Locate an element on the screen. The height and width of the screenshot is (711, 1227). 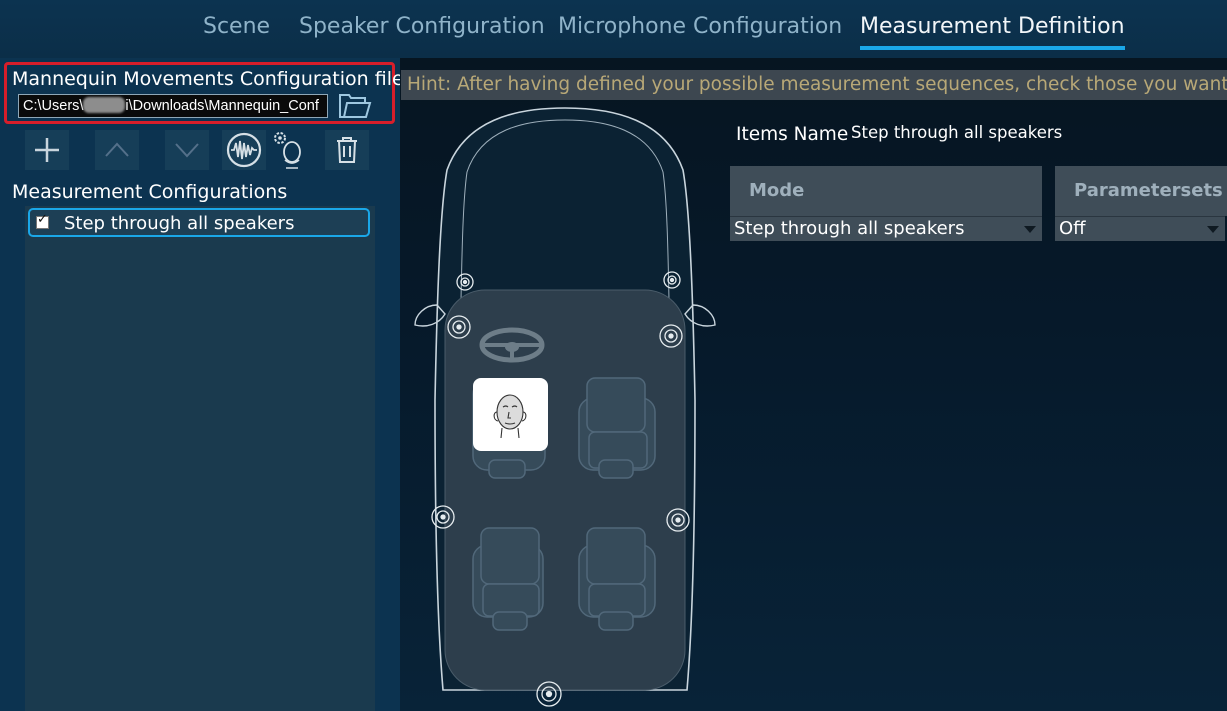
move-up-icon is located at coordinates (117, 149).